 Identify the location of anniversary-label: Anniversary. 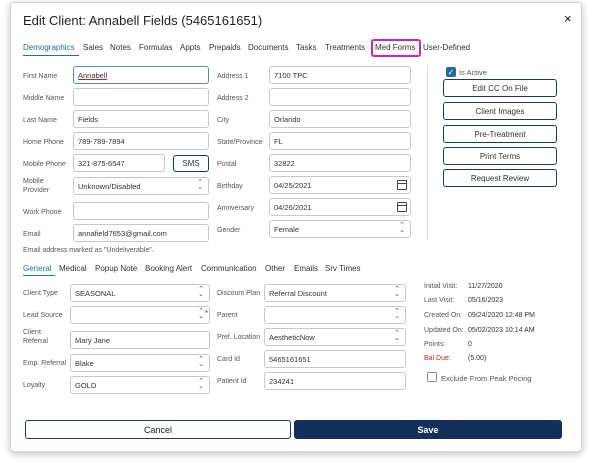
(235, 208).